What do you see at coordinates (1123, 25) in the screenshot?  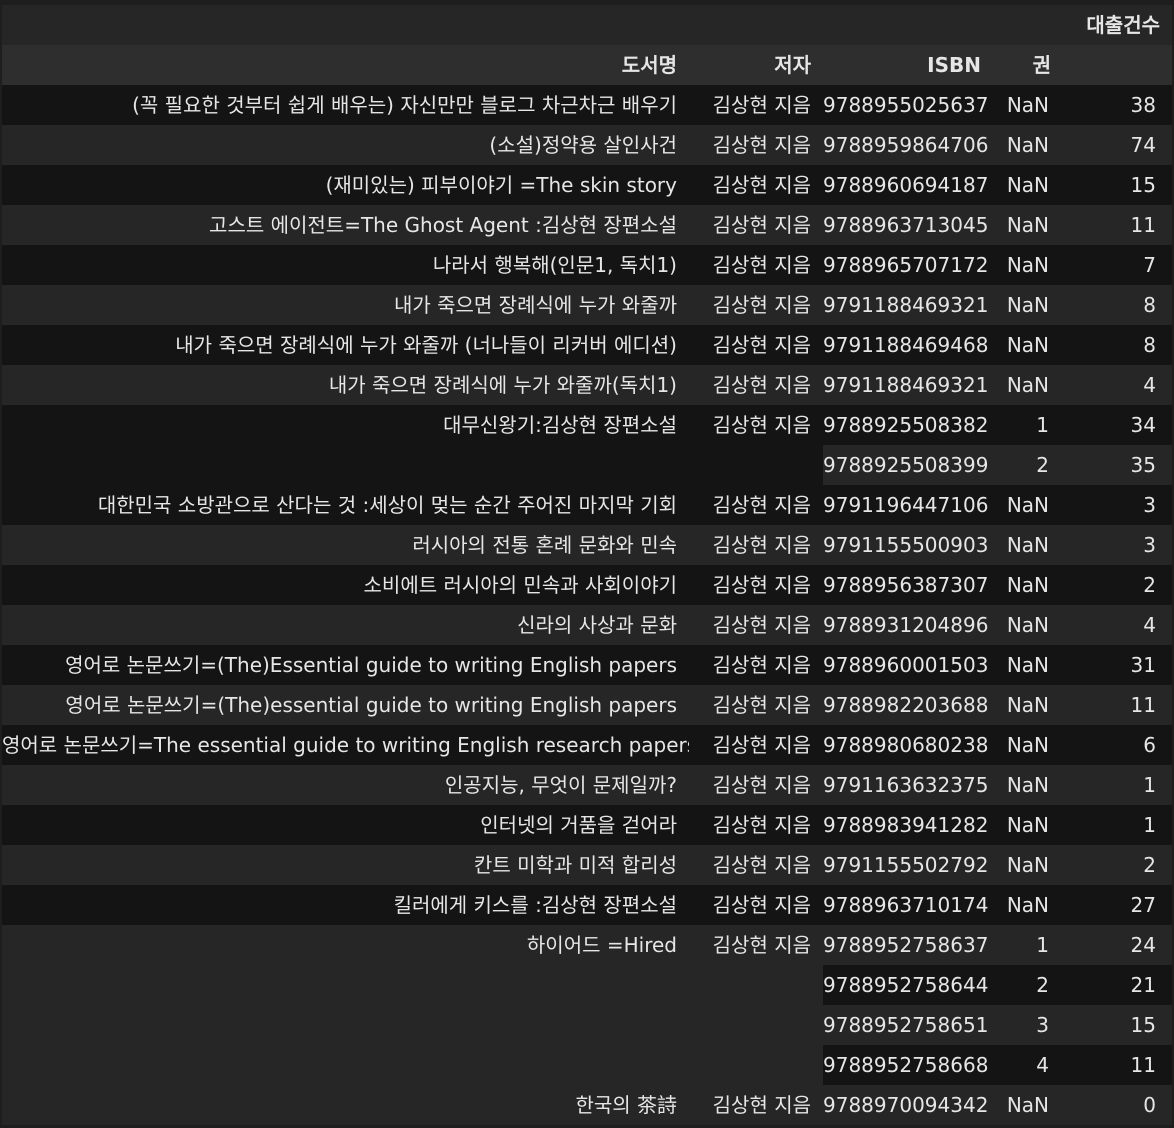 I see `header-count: 대출건수` at bounding box center [1123, 25].